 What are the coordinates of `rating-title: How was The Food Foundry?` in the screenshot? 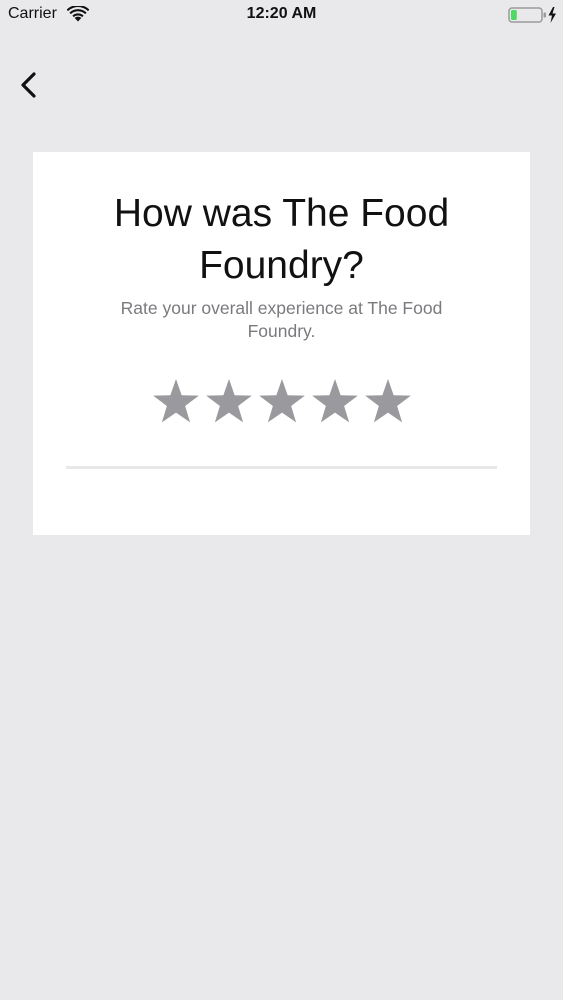 It's located at (281, 239).